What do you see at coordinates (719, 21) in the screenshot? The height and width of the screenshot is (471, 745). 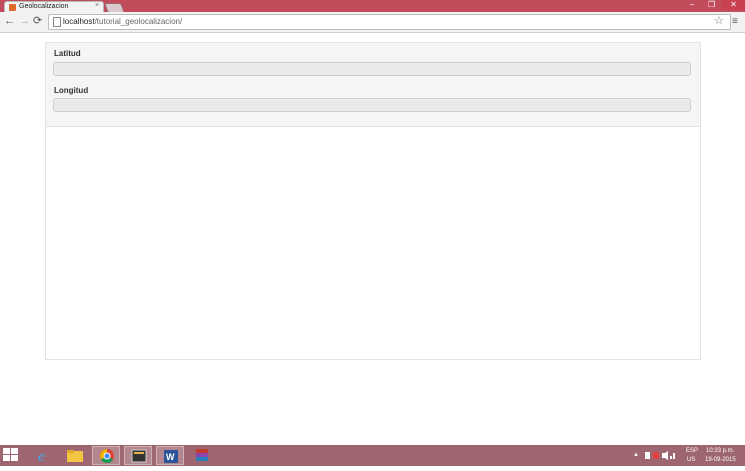 I see `bookmark-star-icon: ☆` at bounding box center [719, 21].